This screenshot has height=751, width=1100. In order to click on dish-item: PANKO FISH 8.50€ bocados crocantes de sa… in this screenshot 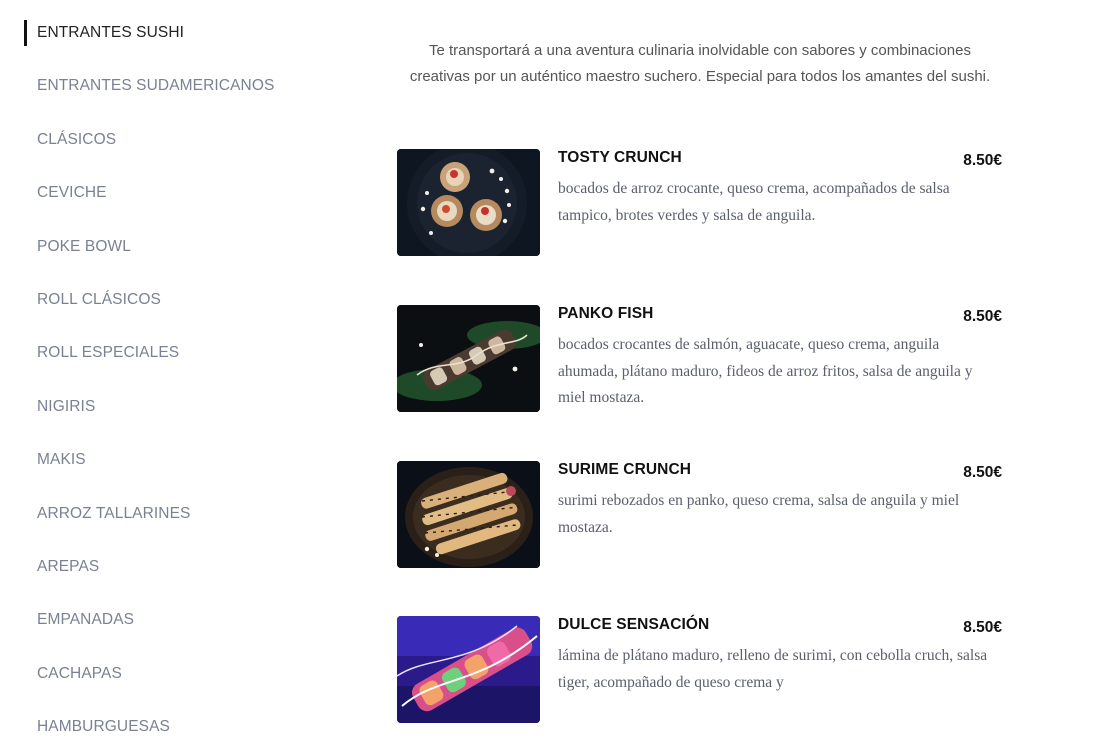, I will do `click(702, 358)`.